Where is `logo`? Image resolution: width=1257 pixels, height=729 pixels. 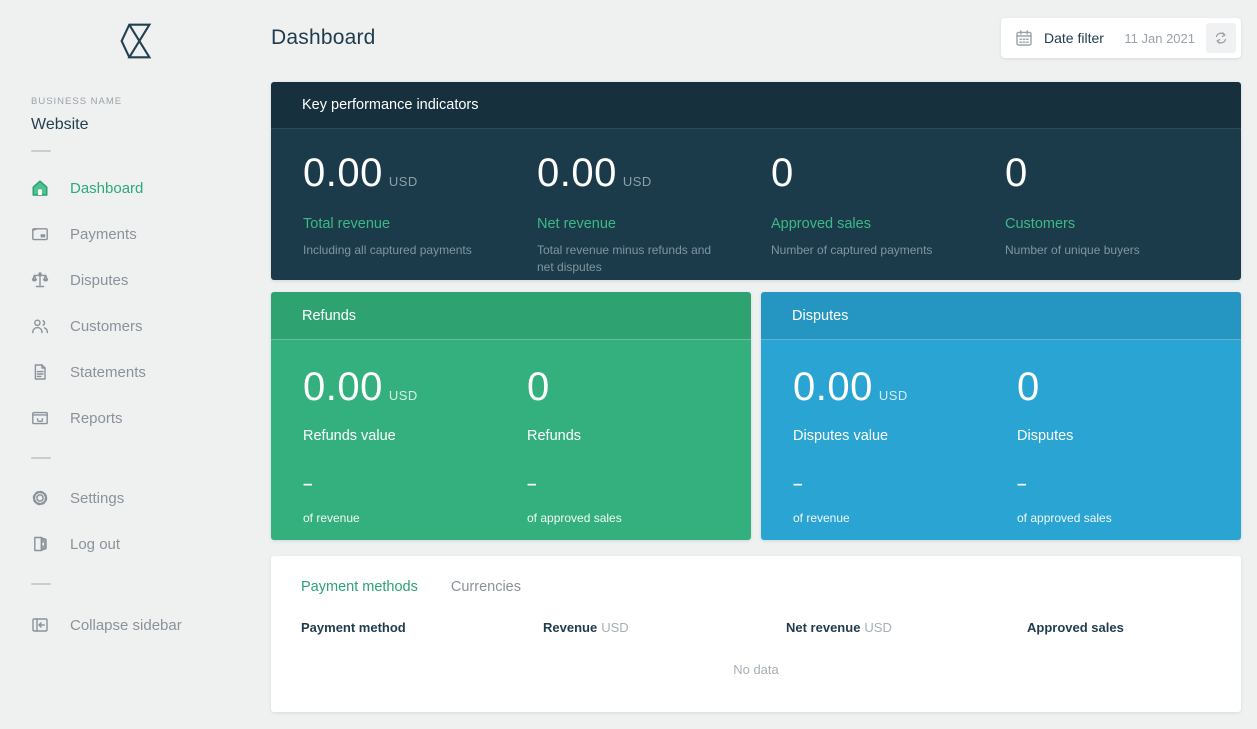 logo is located at coordinates (135, 41).